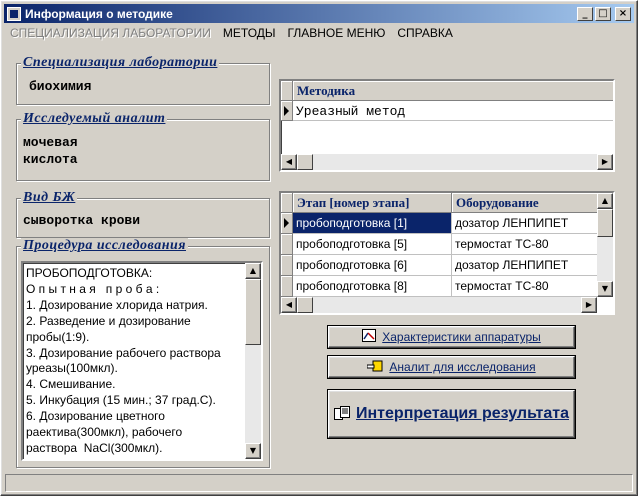 This screenshot has width=638, height=496. I want to click on analyte-value: мочевая кислота, so click(50, 151).